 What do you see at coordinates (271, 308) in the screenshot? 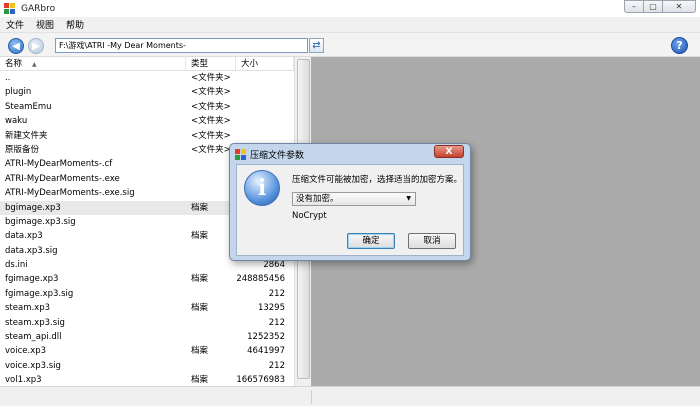
I see `file-size: 13295` at bounding box center [271, 308].